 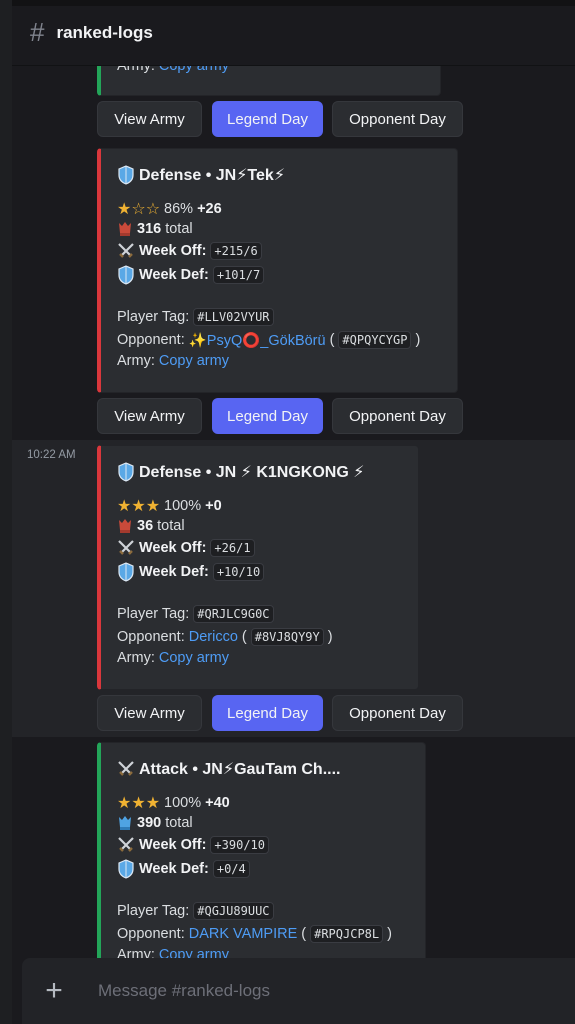 What do you see at coordinates (252, 472) in the screenshot?
I see `embed-title-text: Defense • JN ⚡ K1NGKONG ⚡` at bounding box center [252, 472].